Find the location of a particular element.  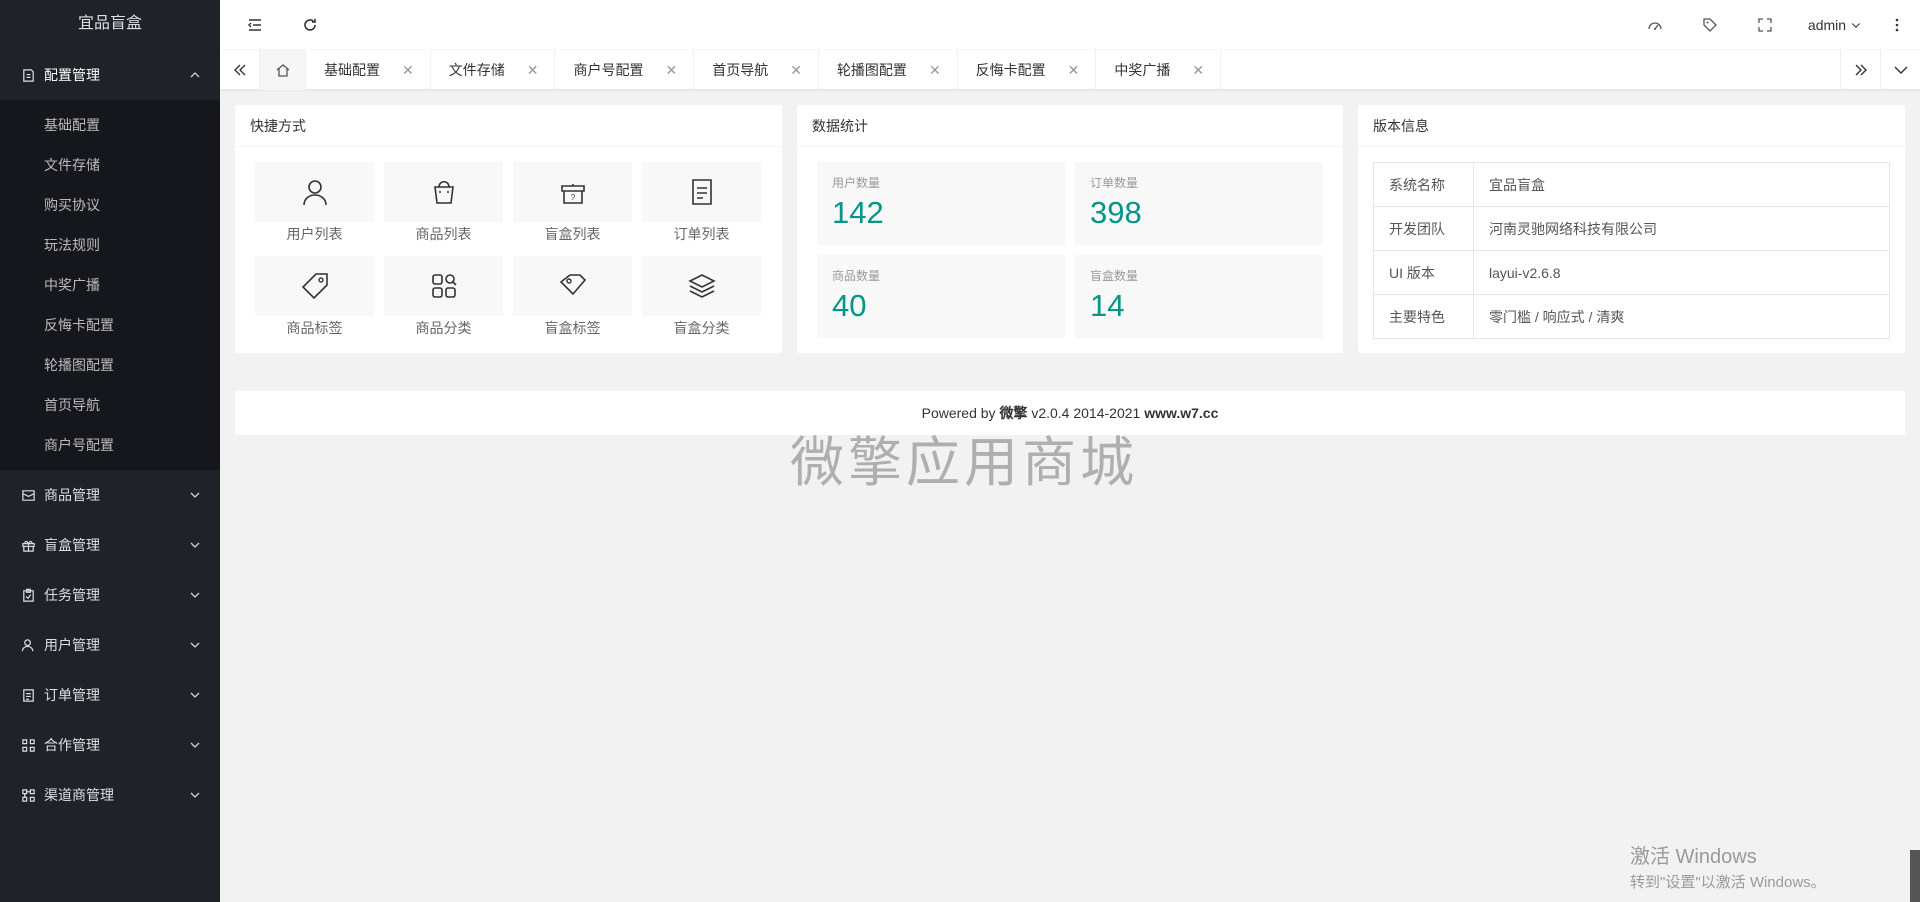

stat-label: 盲盒数量 is located at coordinates (1114, 276).